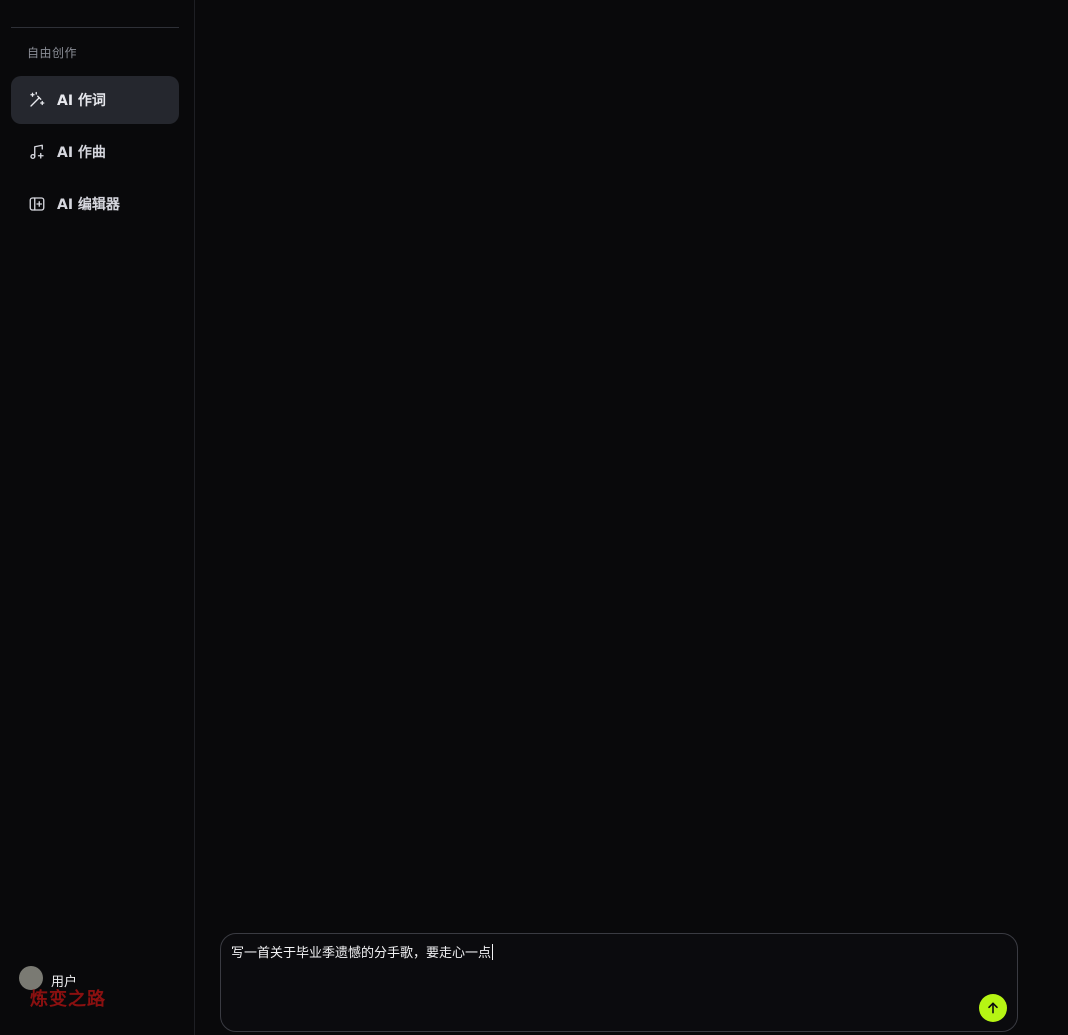 The width and height of the screenshot is (1068, 1035). I want to click on sidebar-item-label: AI 作词, so click(81, 101).